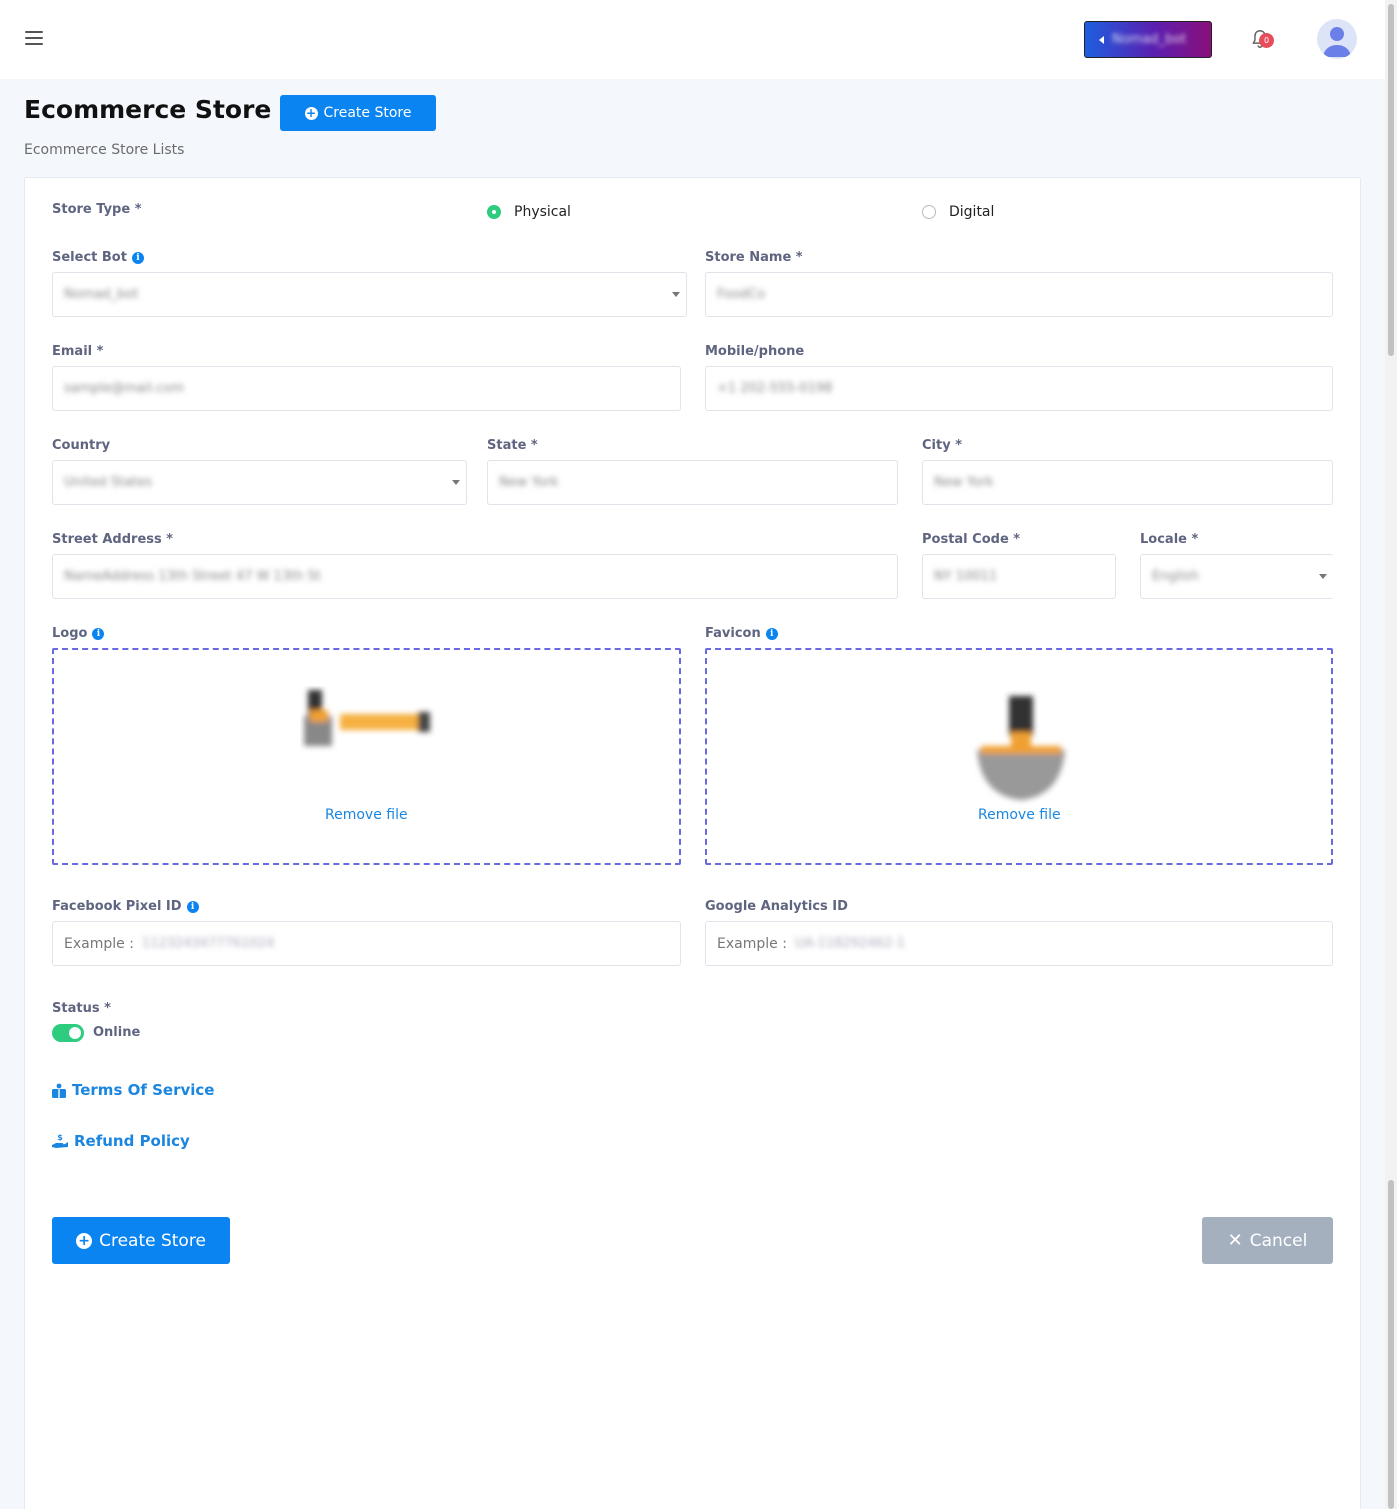 Image resolution: width=1397 pixels, height=1509 pixels. What do you see at coordinates (1021, 748) in the screenshot?
I see `favicon-preview-image` at bounding box center [1021, 748].